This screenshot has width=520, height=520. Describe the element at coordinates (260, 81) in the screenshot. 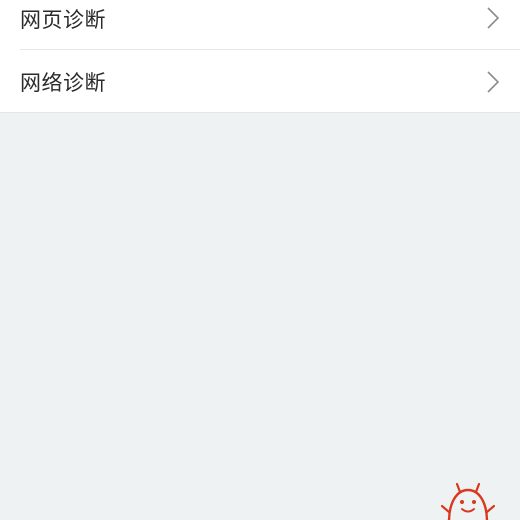

I see `menu-item-network-diagnosis: 网络诊断` at that location.